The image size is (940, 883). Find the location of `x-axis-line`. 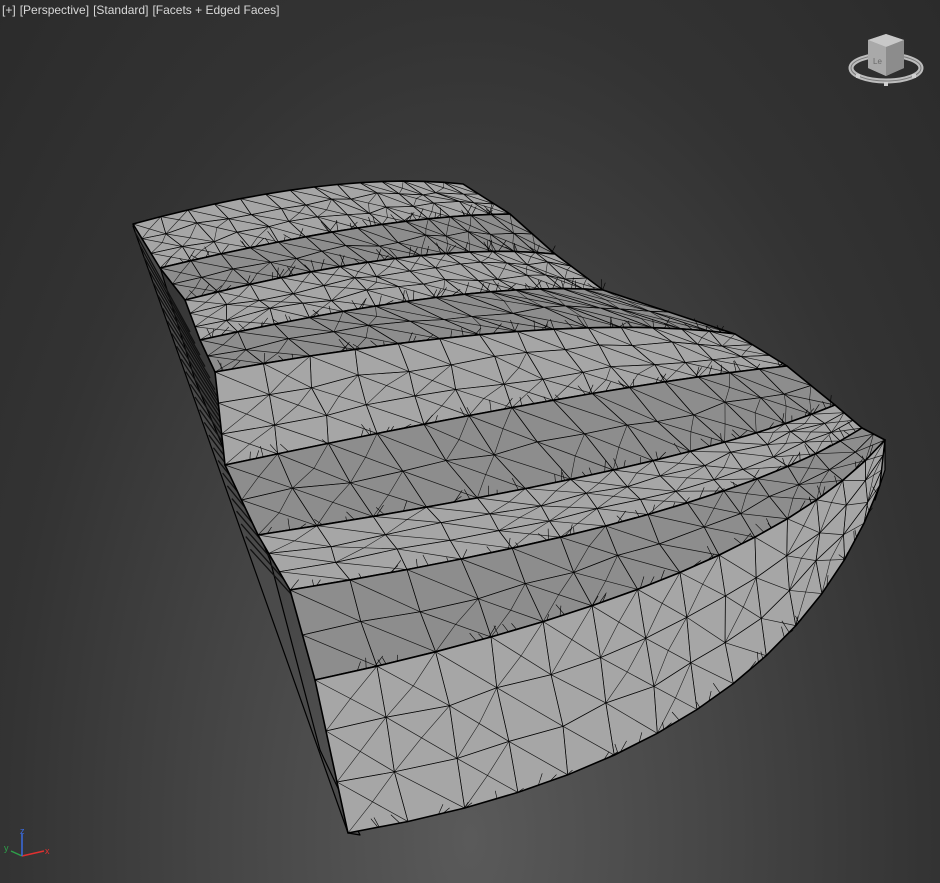

x-axis-line is located at coordinates (33, 853).